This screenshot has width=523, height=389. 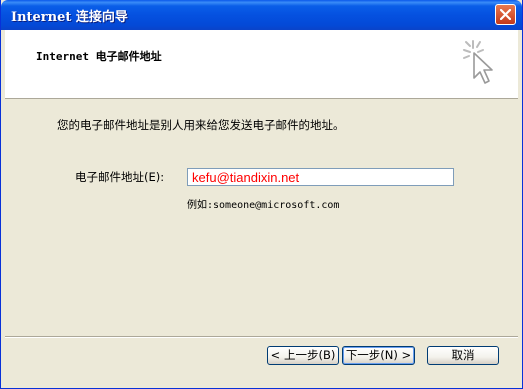 What do you see at coordinates (463, 355) in the screenshot?
I see `cancel-button: 取消` at bounding box center [463, 355].